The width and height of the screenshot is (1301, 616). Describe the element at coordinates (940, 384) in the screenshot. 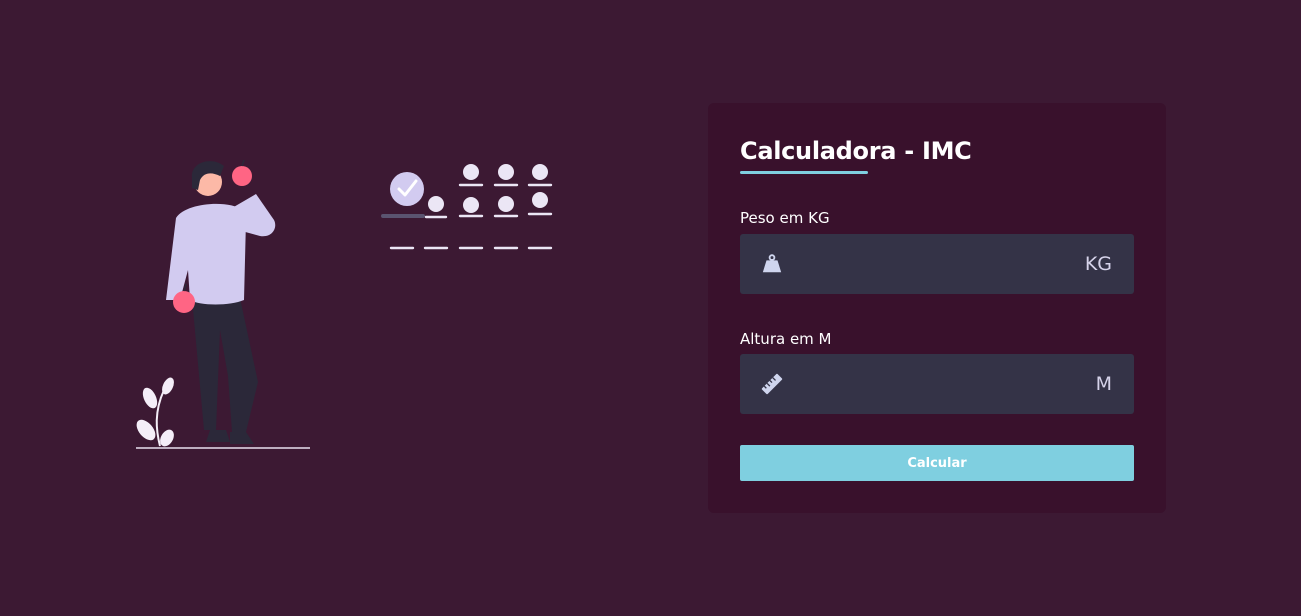

I see `height-input` at that location.